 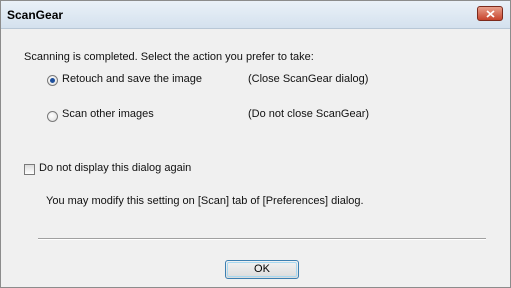 I want to click on do-not-display-label: Do not display this dialog again, so click(x=115, y=168).